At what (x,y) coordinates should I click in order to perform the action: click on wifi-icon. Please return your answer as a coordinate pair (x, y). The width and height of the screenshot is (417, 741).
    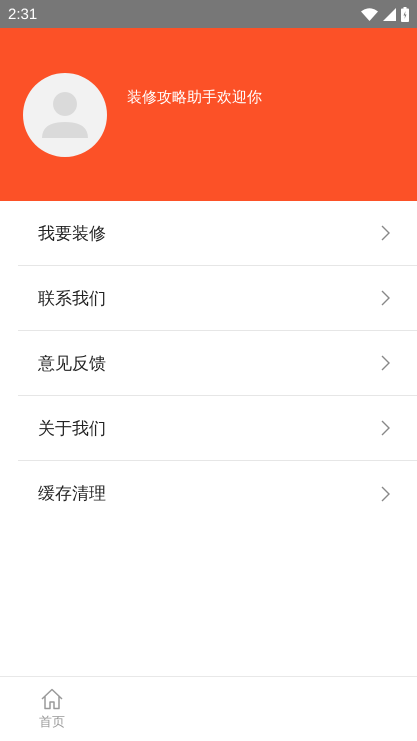
    Looking at the image, I should click on (369, 14).